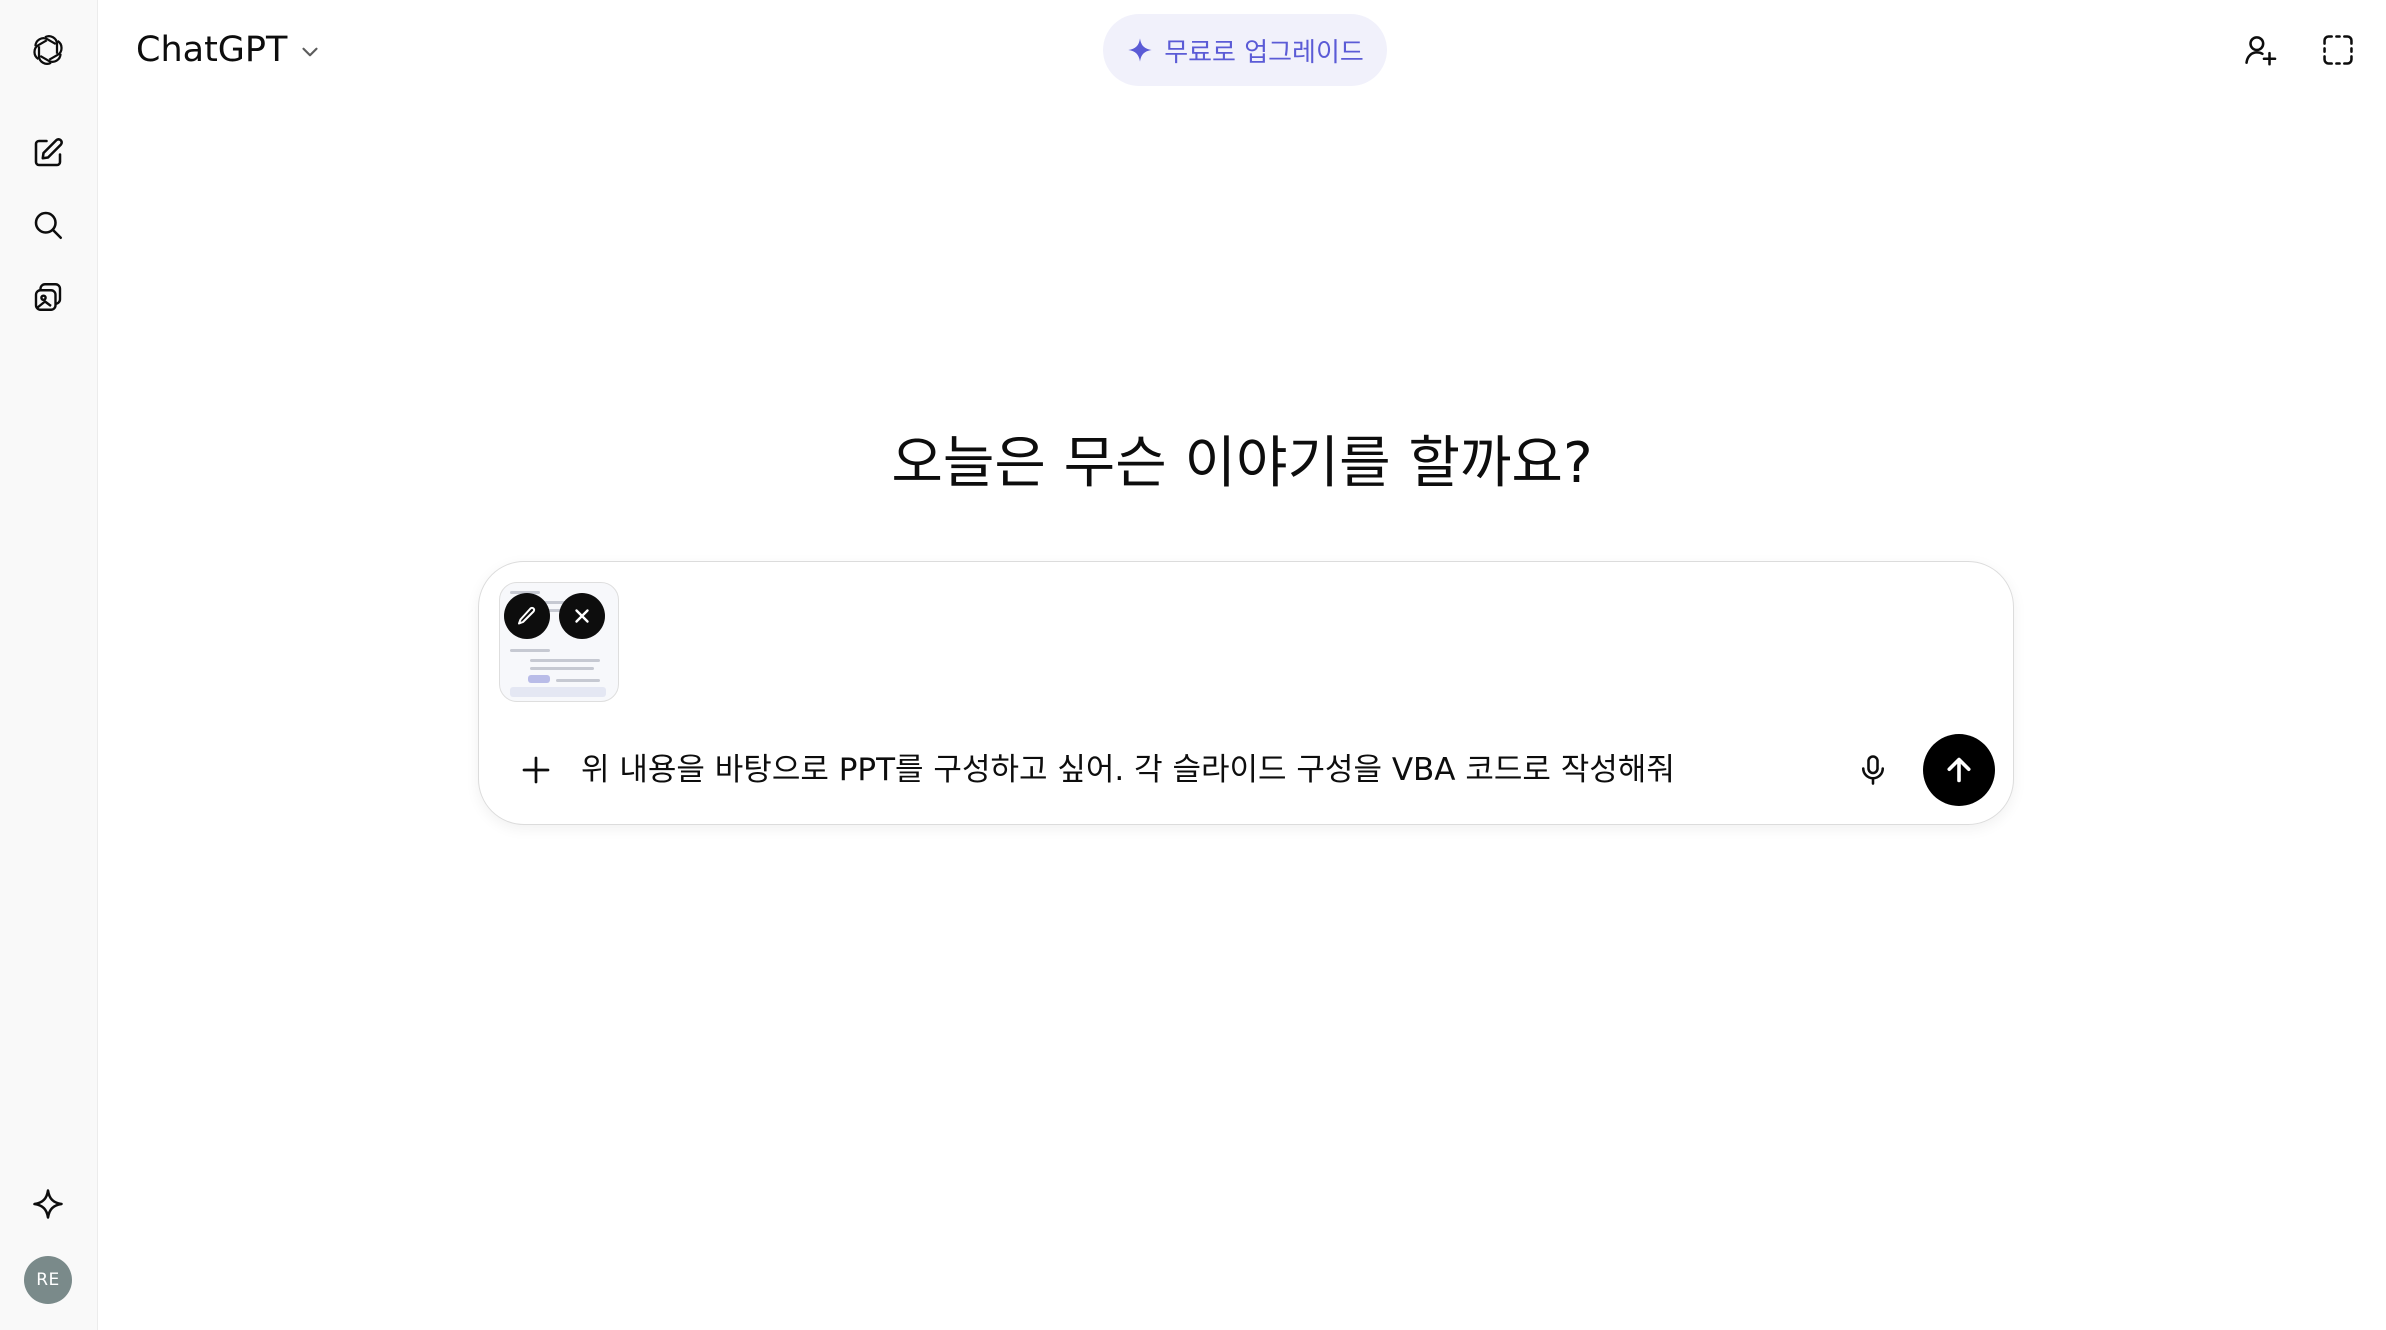  I want to click on arrow-up-icon, so click(1959, 770).